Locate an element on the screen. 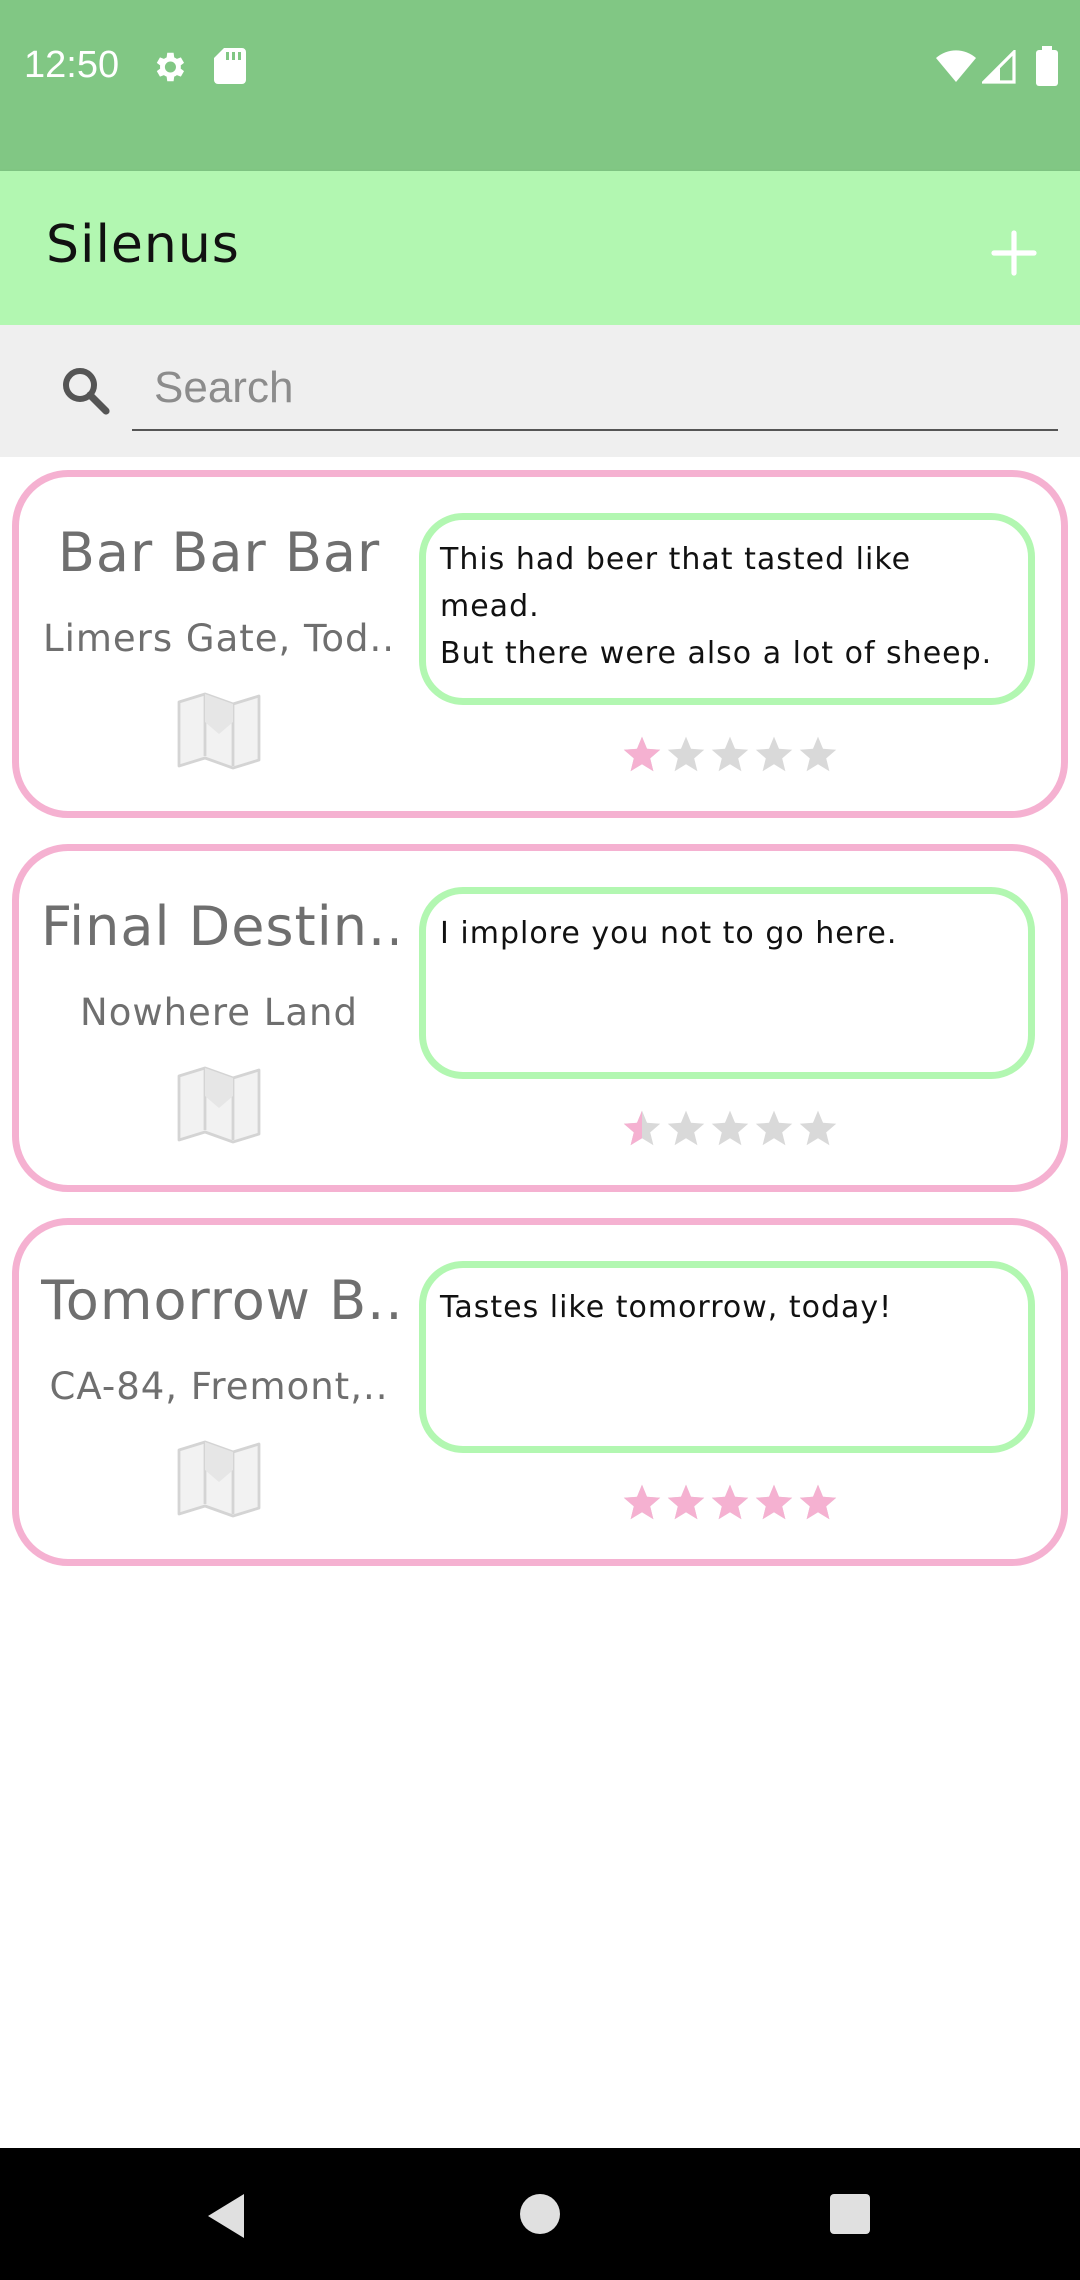  status-bar: 12:50 is located at coordinates (540, 85).